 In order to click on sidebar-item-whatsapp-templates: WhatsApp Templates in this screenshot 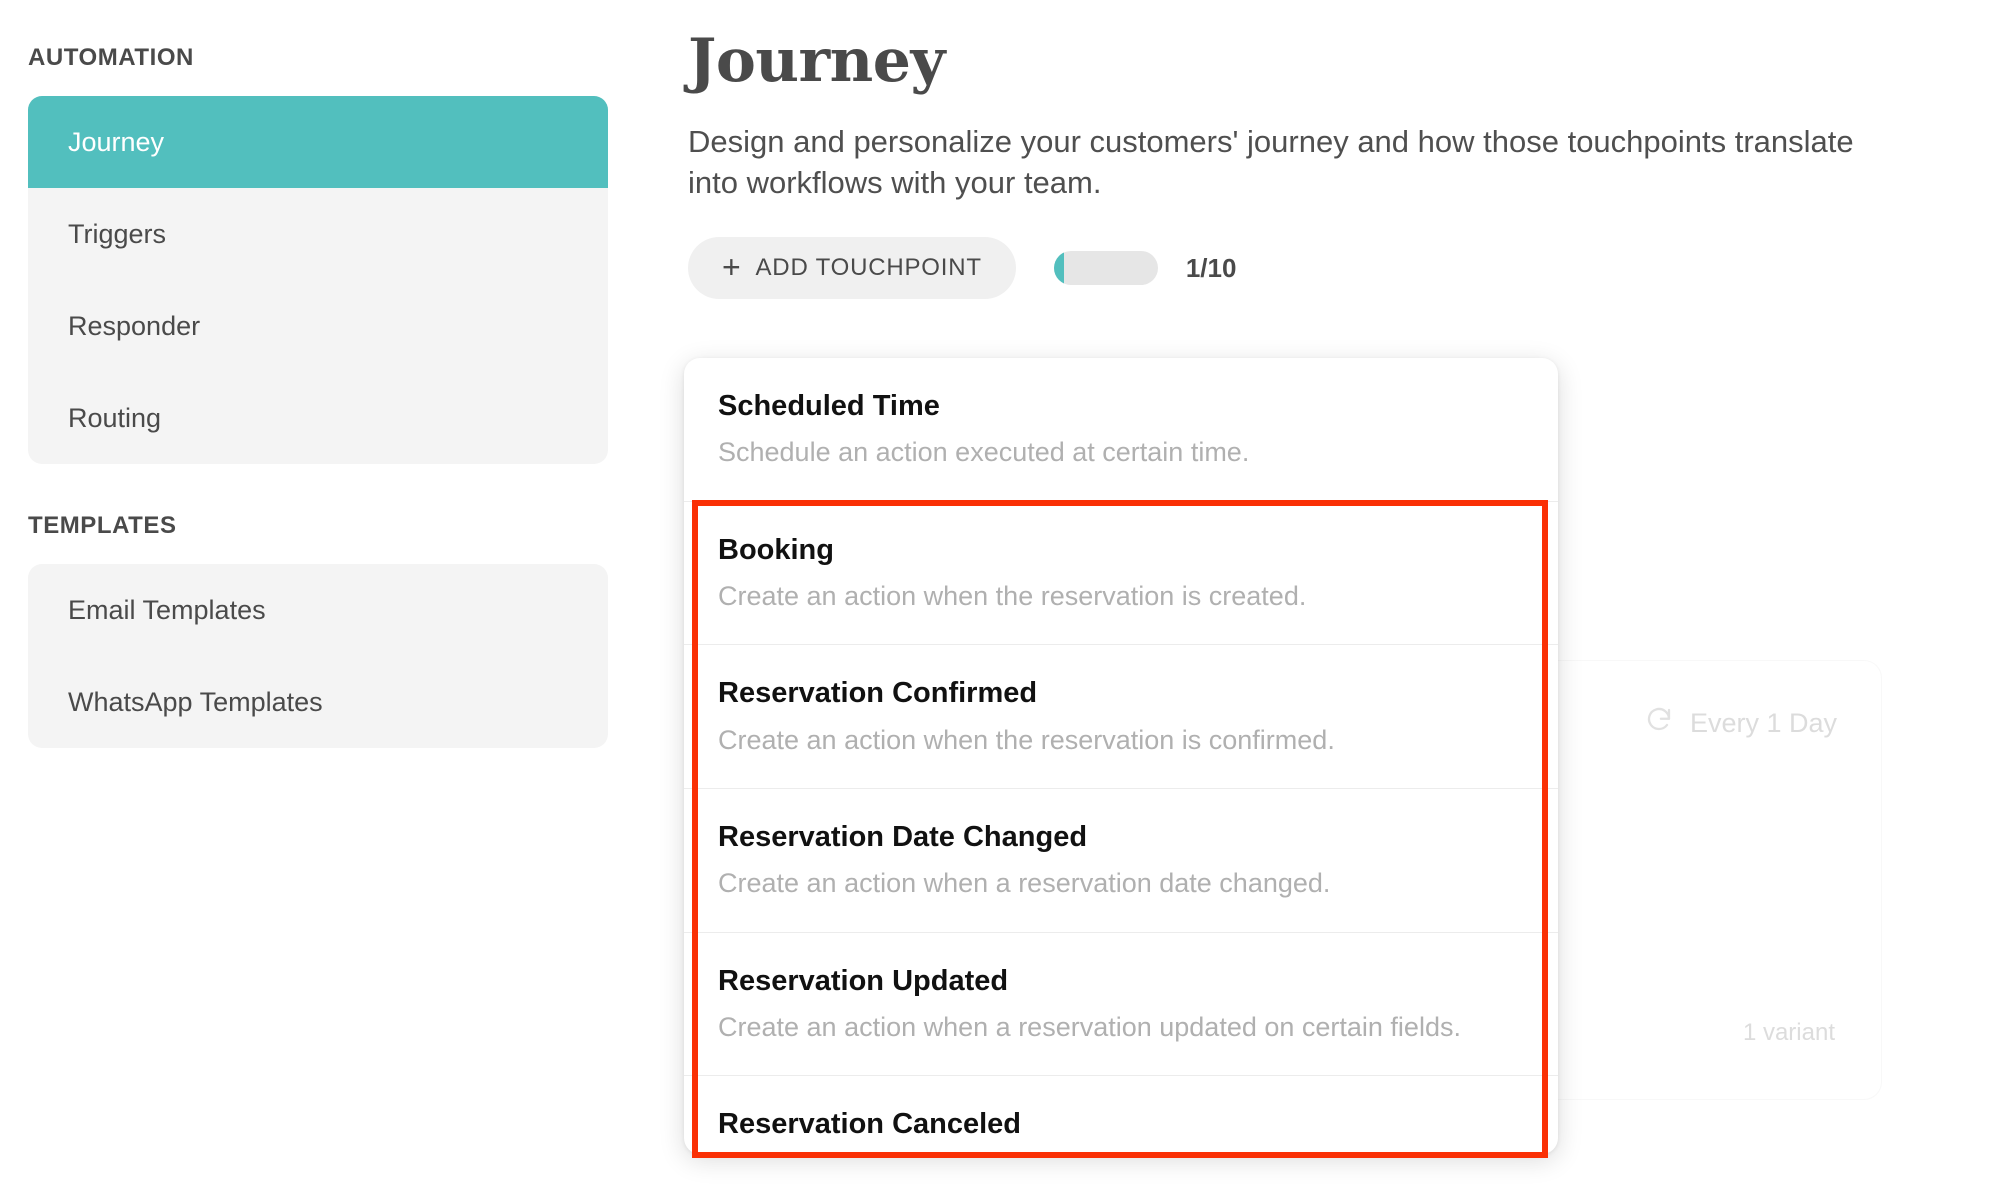, I will do `click(318, 702)`.